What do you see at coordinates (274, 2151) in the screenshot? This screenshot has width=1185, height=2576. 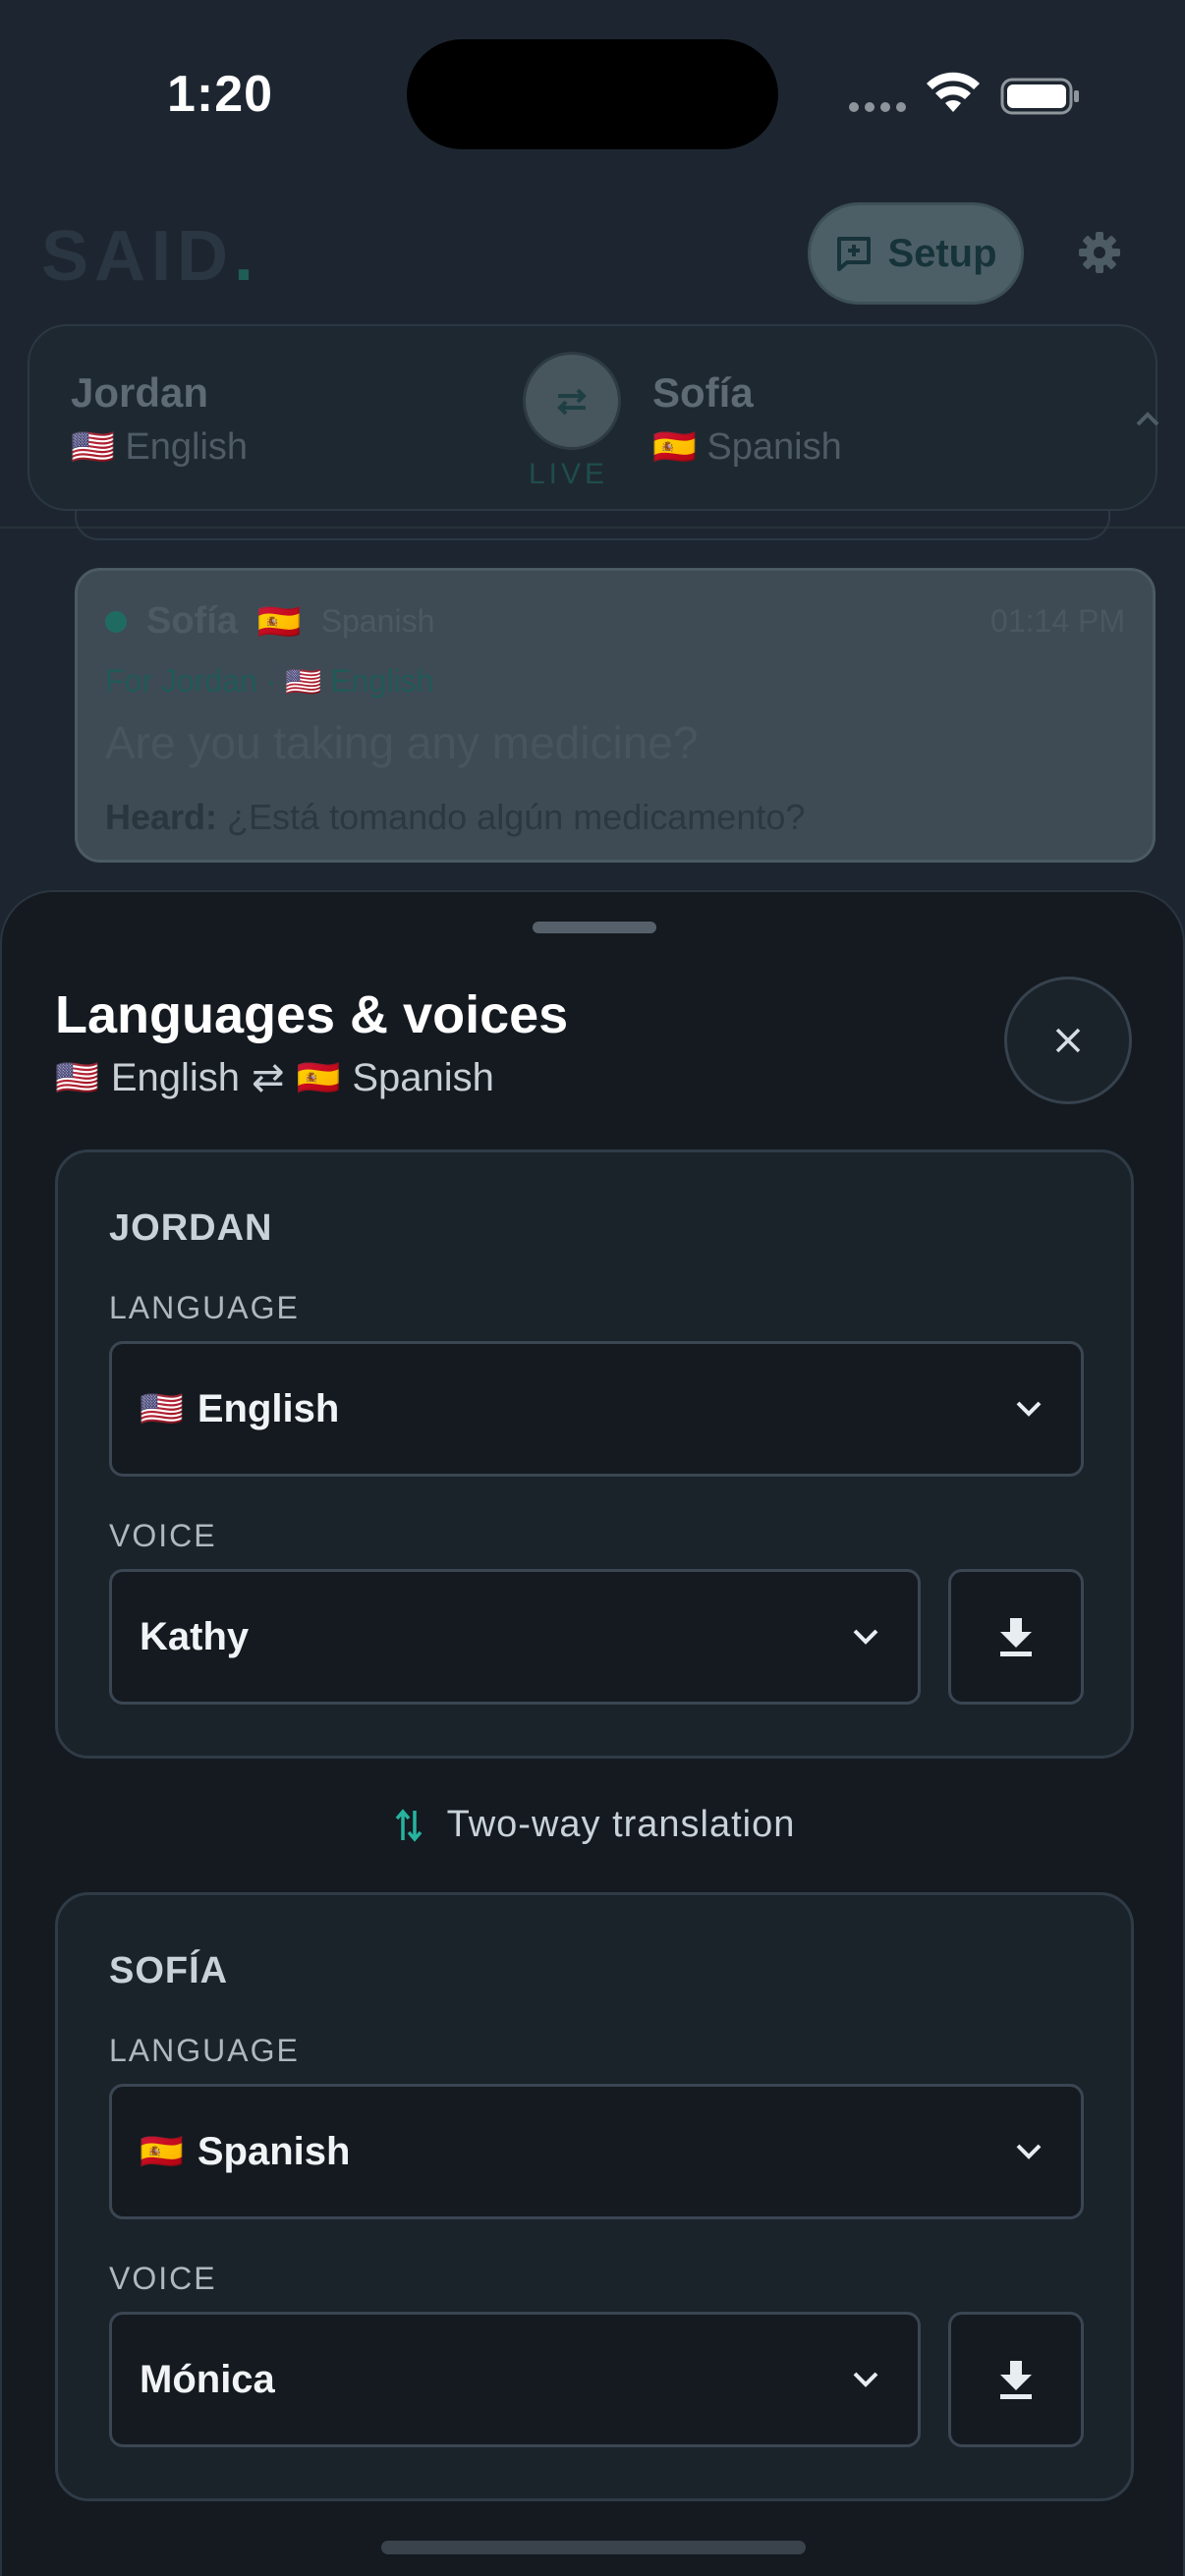 I see `language-value: Spanish` at bounding box center [274, 2151].